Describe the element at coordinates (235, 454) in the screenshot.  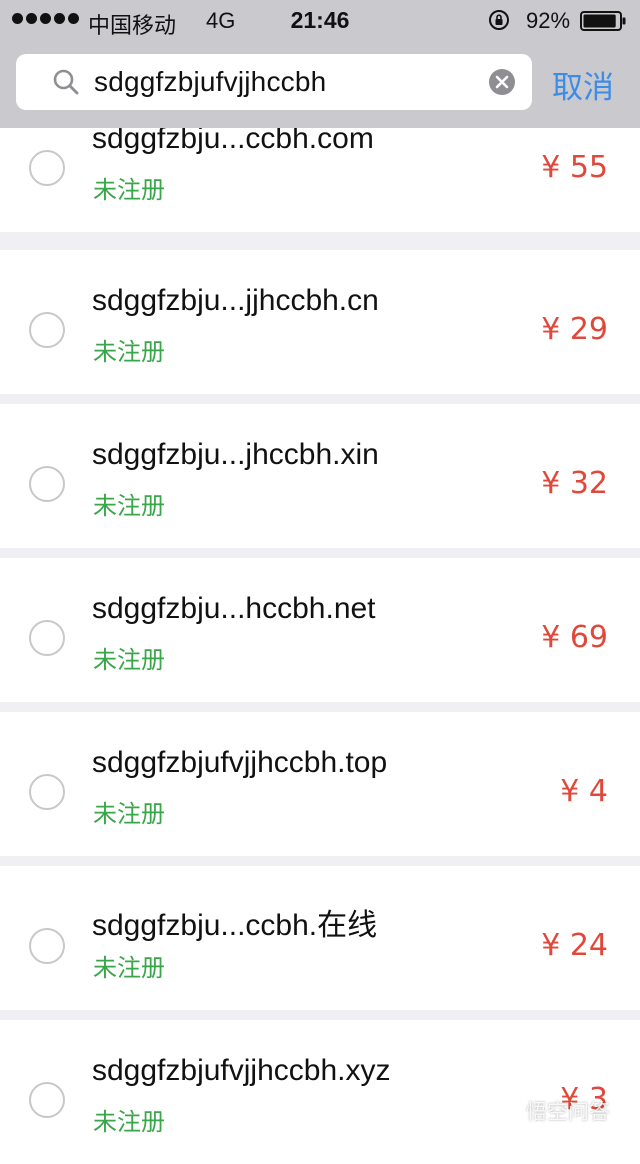
I see `domain-name: sdggfzbju...jhccbh.xin` at that location.